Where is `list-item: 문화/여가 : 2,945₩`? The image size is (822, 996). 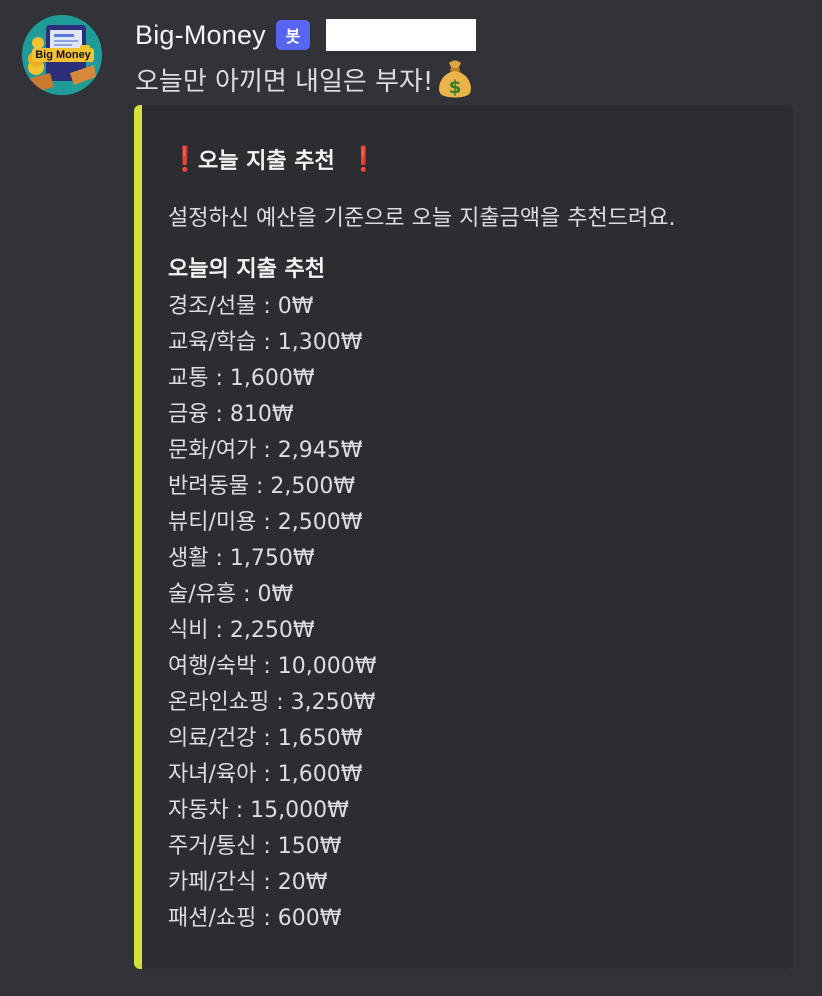
list-item: 문화/여가 : 2,945₩ is located at coordinates (265, 450).